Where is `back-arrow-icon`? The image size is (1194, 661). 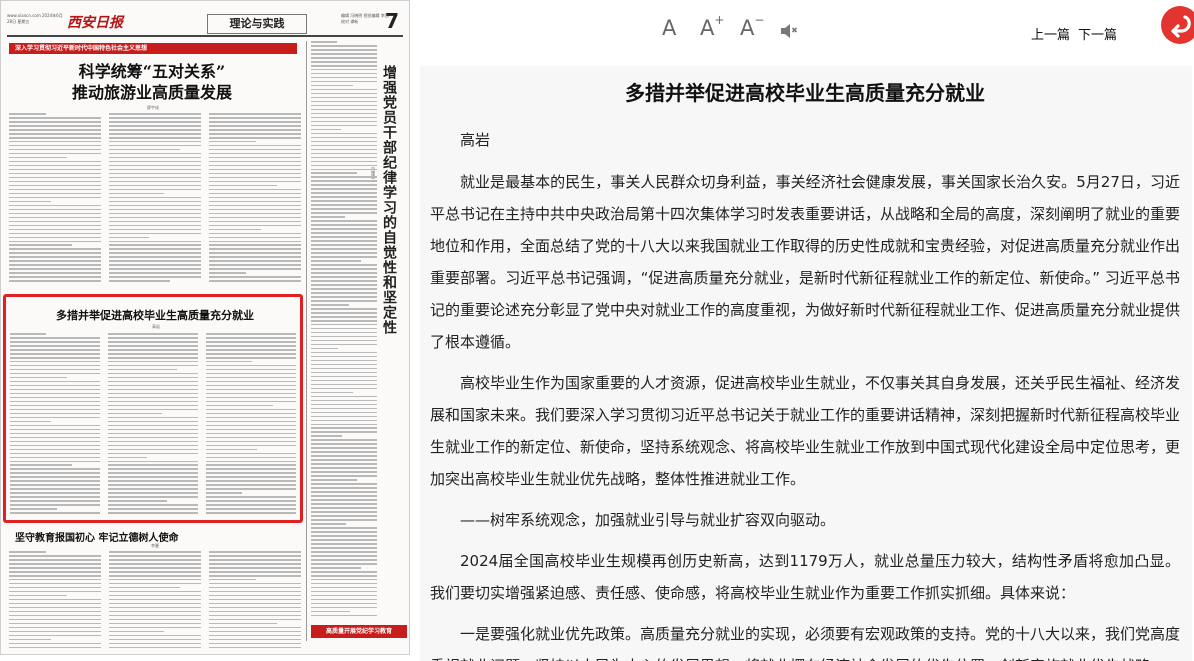 back-arrow-icon is located at coordinates (1177, 25).